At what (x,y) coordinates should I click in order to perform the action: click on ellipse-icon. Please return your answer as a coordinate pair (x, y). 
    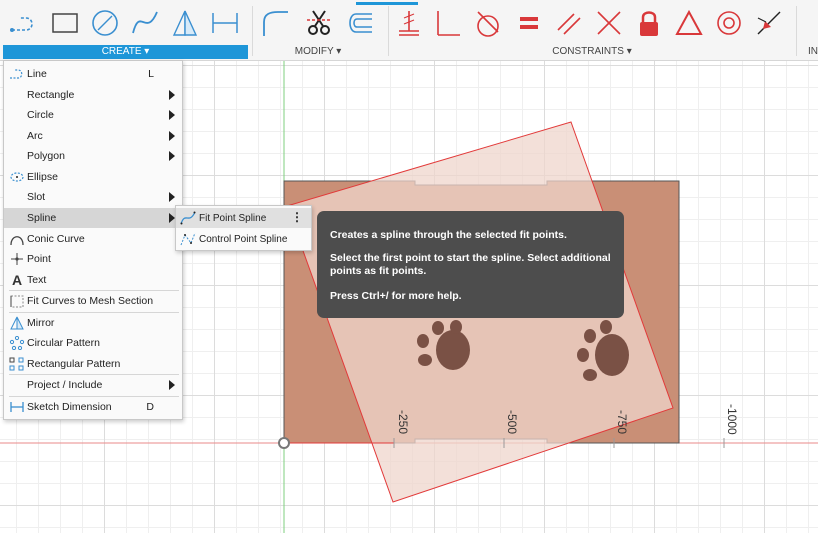
    Looking at the image, I should click on (17, 177).